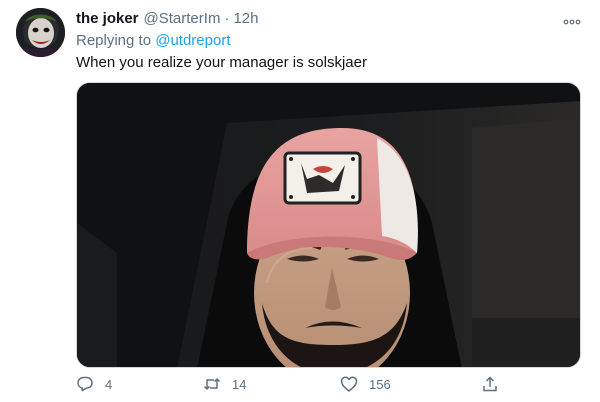 This screenshot has height=402, width=600. I want to click on more-icon, so click(572, 19).